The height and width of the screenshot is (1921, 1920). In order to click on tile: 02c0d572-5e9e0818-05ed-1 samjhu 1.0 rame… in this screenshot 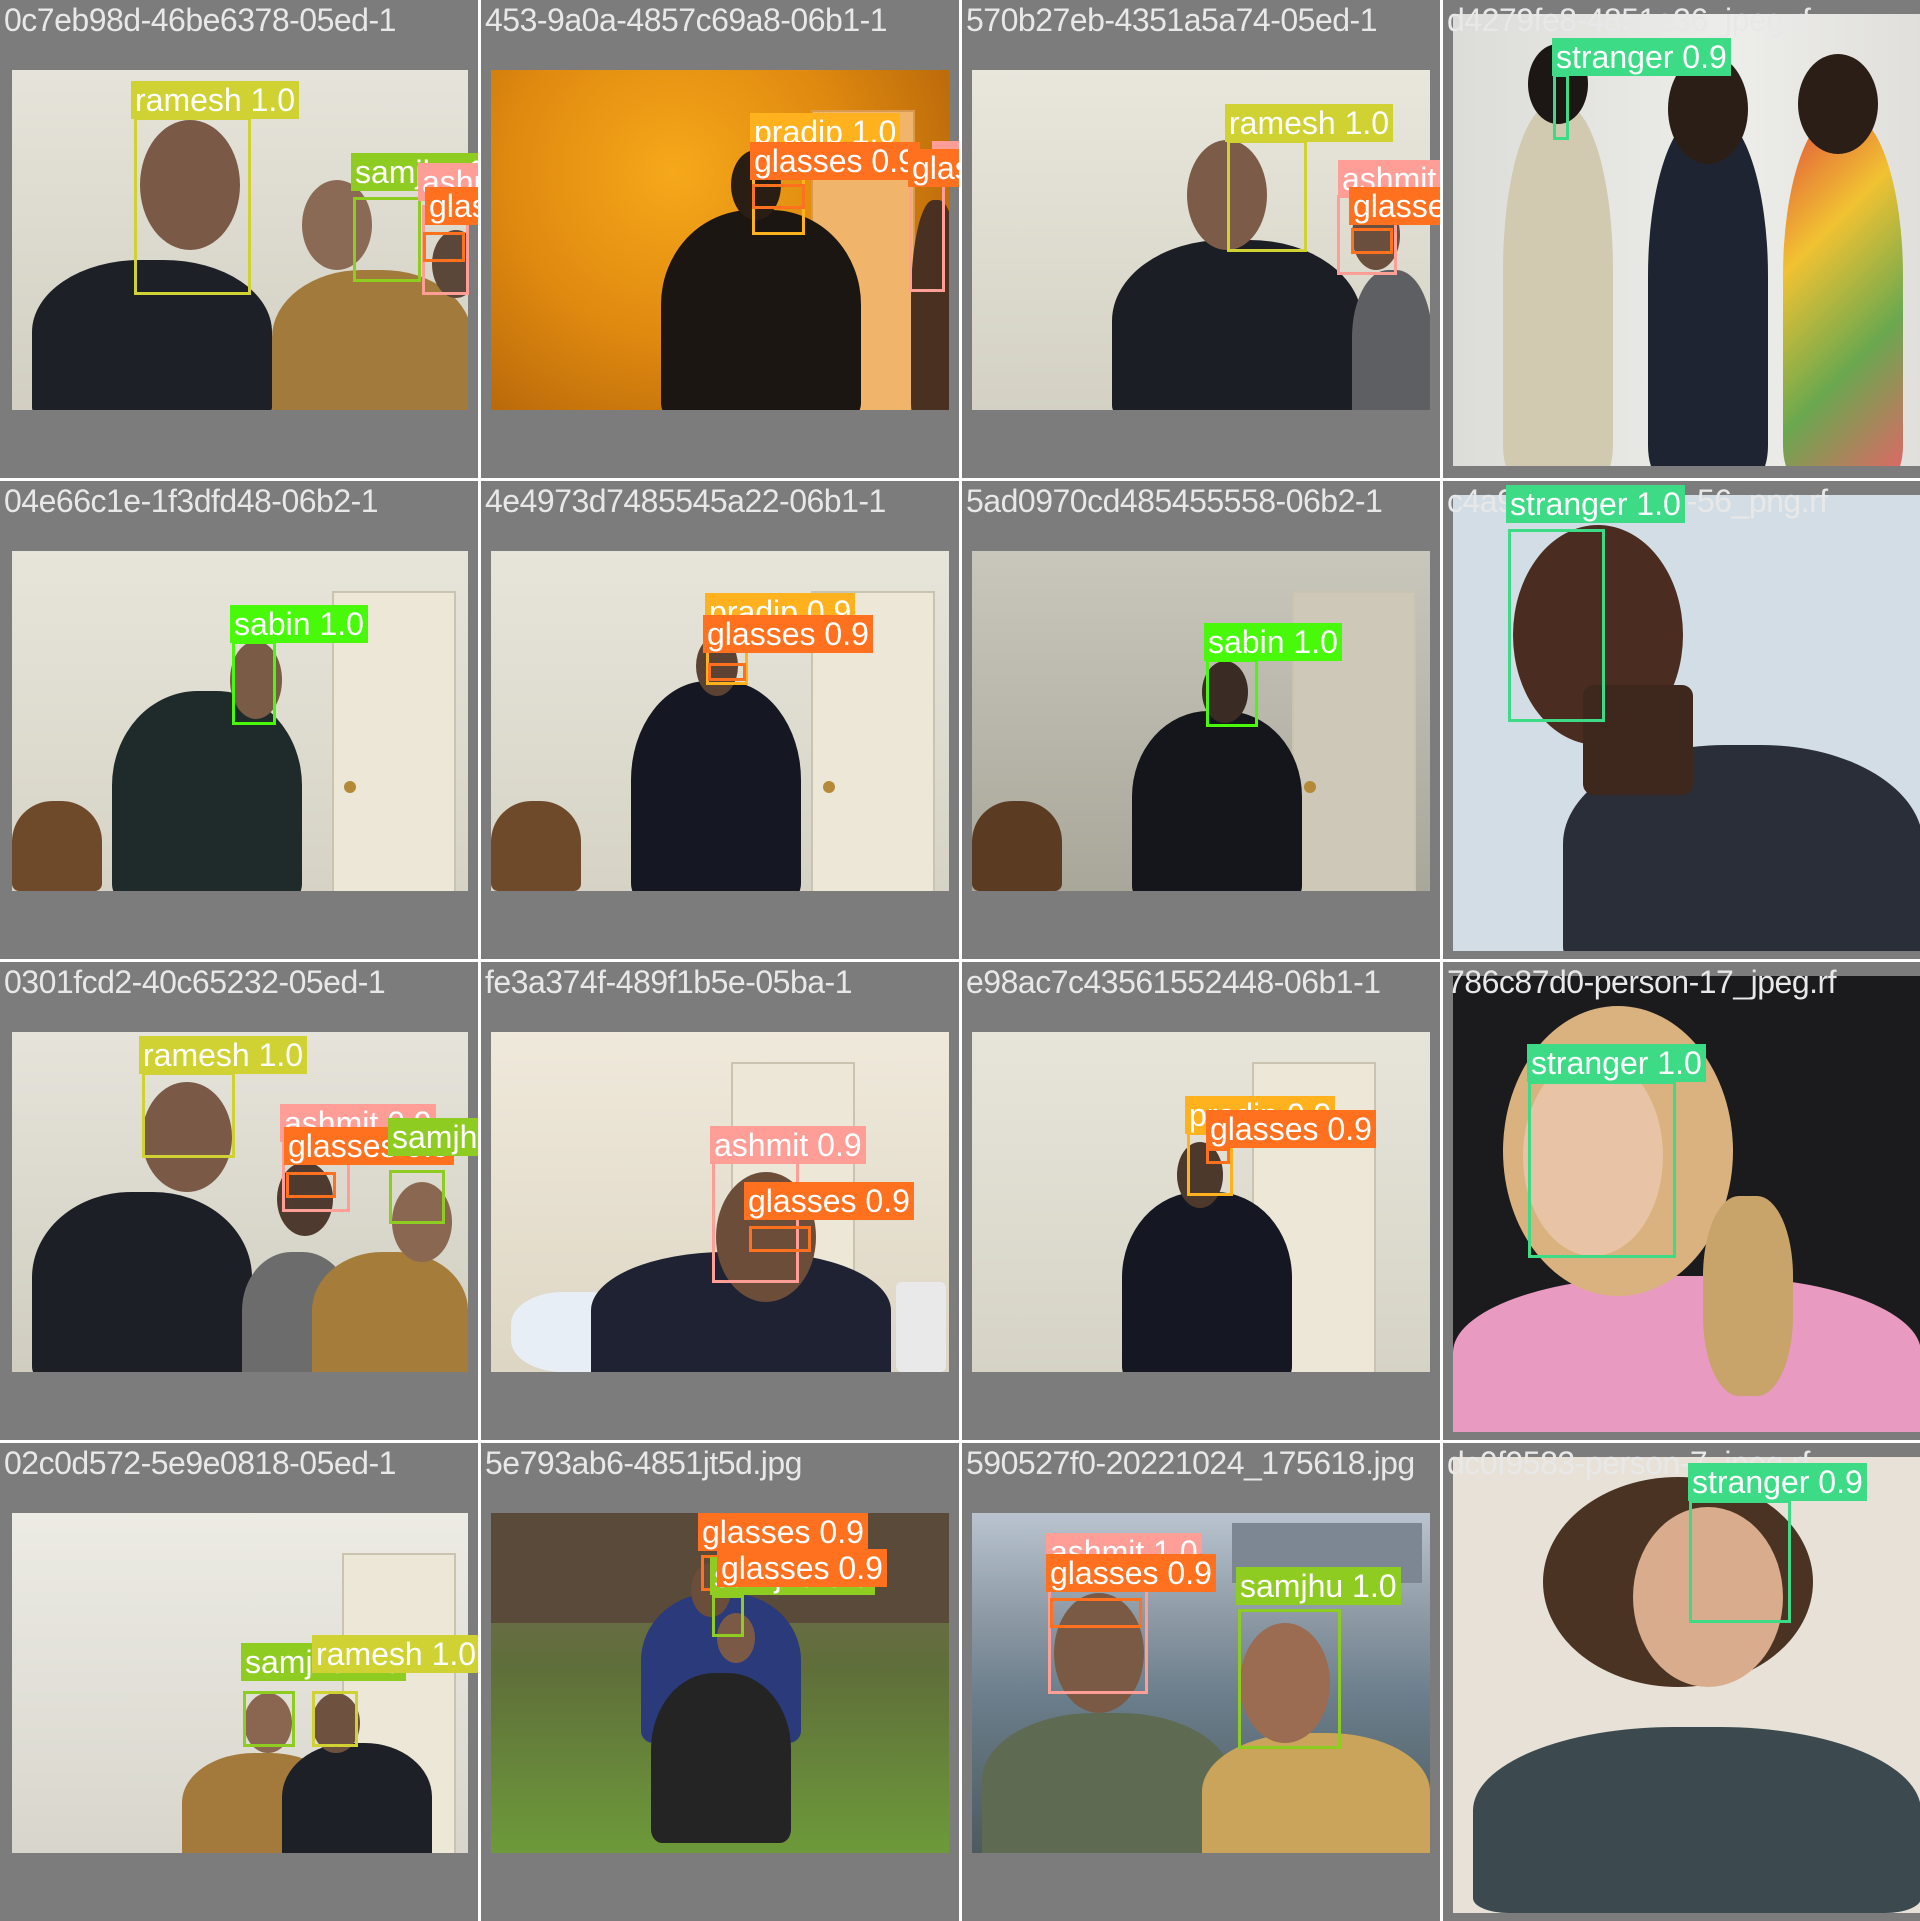, I will do `click(239, 1682)`.